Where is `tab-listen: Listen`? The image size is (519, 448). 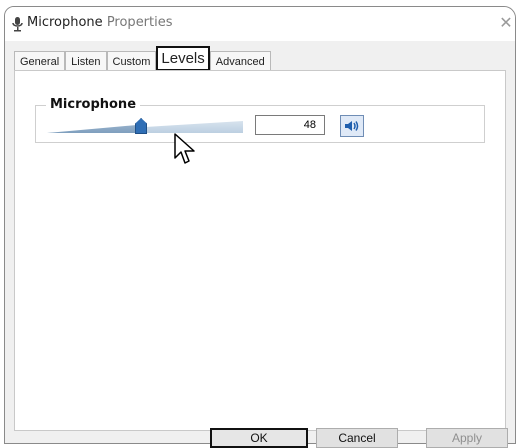 tab-listen: Listen is located at coordinates (86, 61).